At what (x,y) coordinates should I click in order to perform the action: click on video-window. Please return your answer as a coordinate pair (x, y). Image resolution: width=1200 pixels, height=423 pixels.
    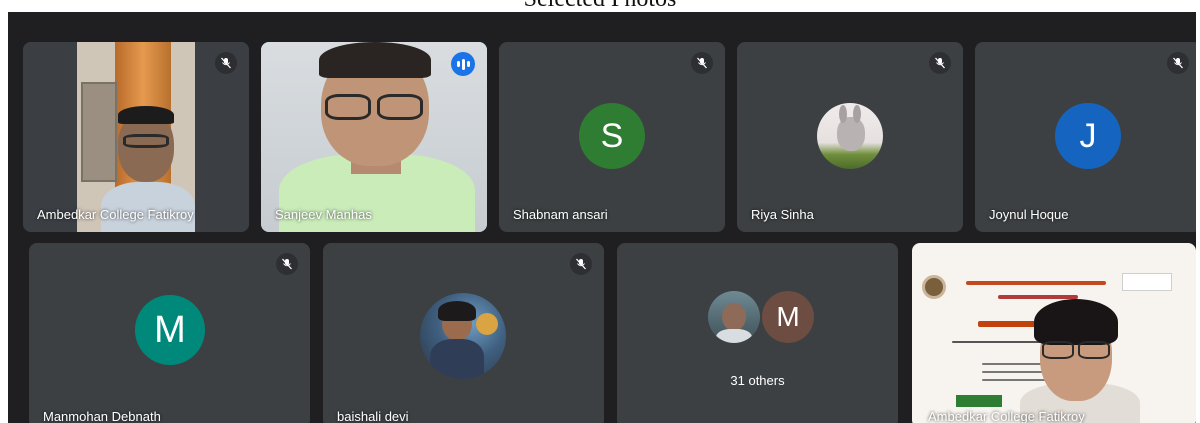
    Looking at the image, I should click on (99, 132).